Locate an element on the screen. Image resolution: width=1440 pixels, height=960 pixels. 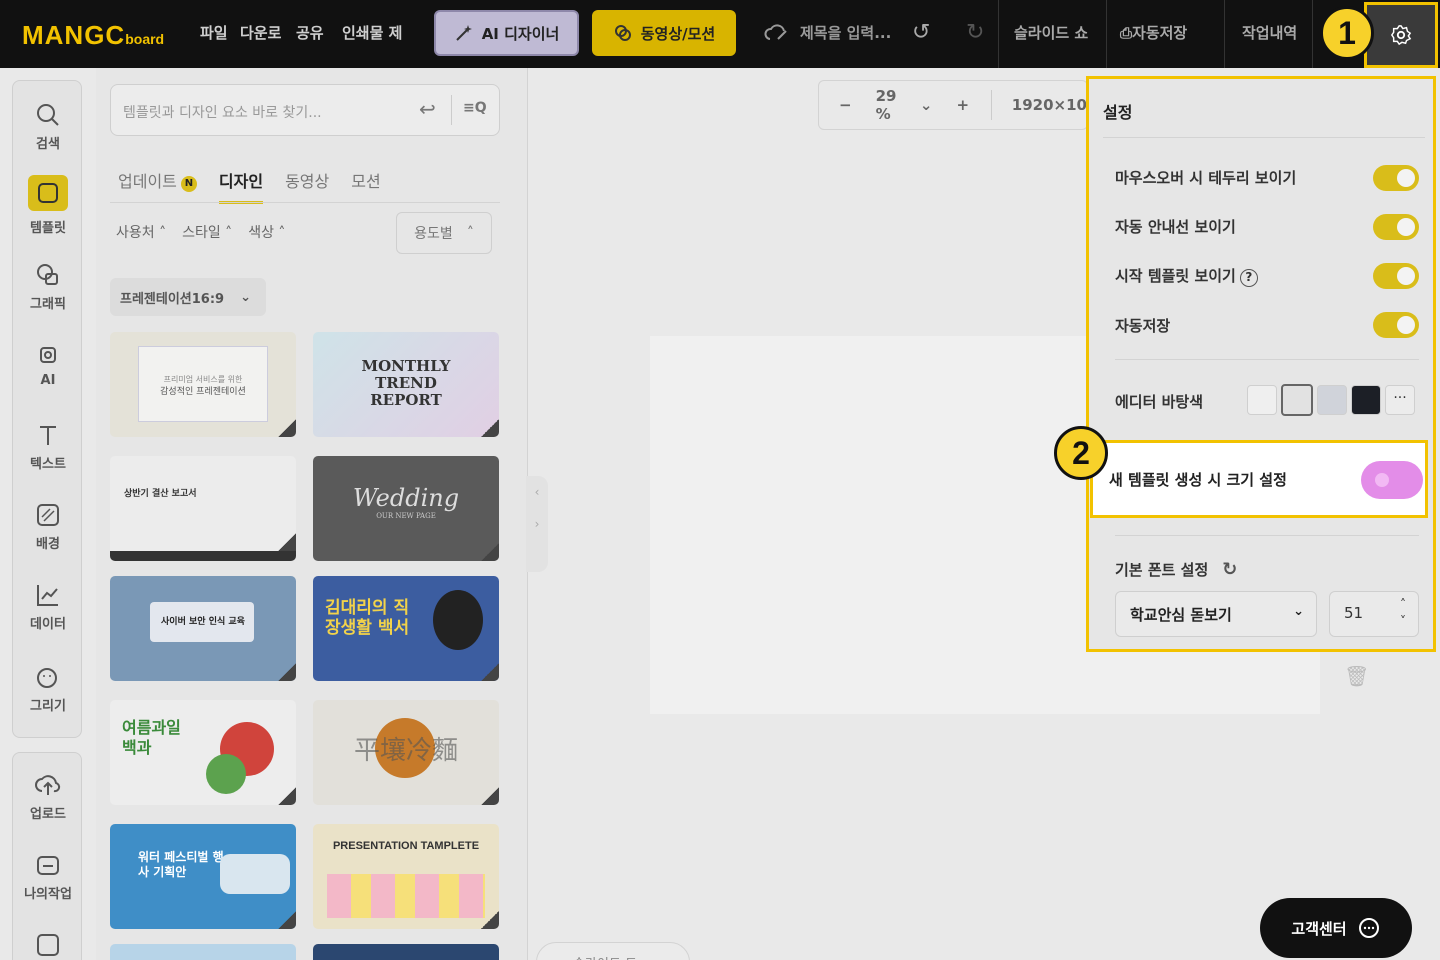
setting-label: 자동저장 is located at coordinates (1143, 326).